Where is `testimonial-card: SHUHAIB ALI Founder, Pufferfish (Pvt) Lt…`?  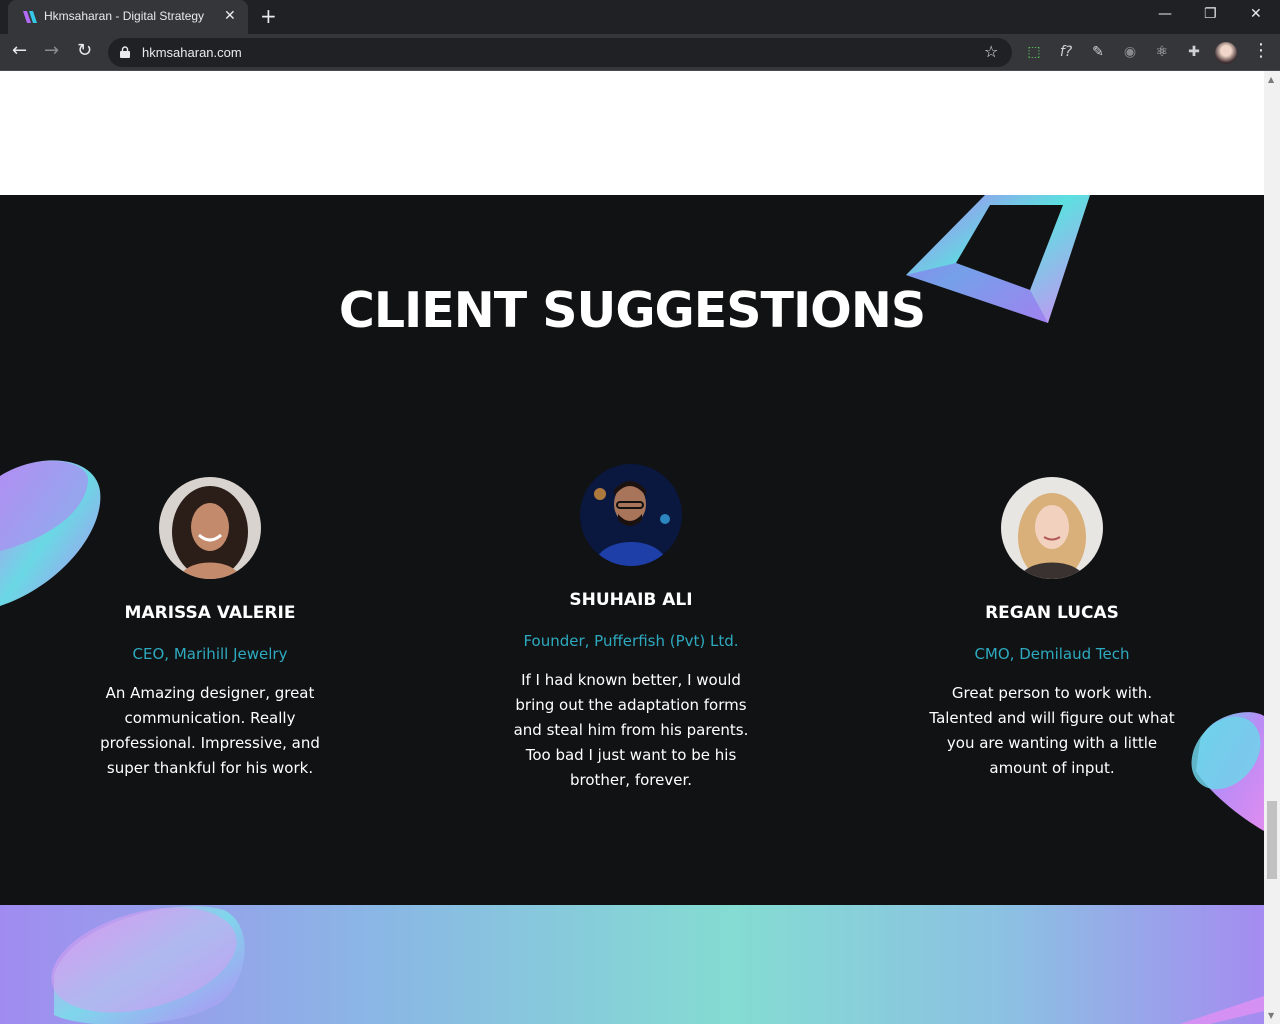 testimonial-card: SHUHAIB ALI Founder, Pufferfish (Pvt) Lt… is located at coordinates (631, 628).